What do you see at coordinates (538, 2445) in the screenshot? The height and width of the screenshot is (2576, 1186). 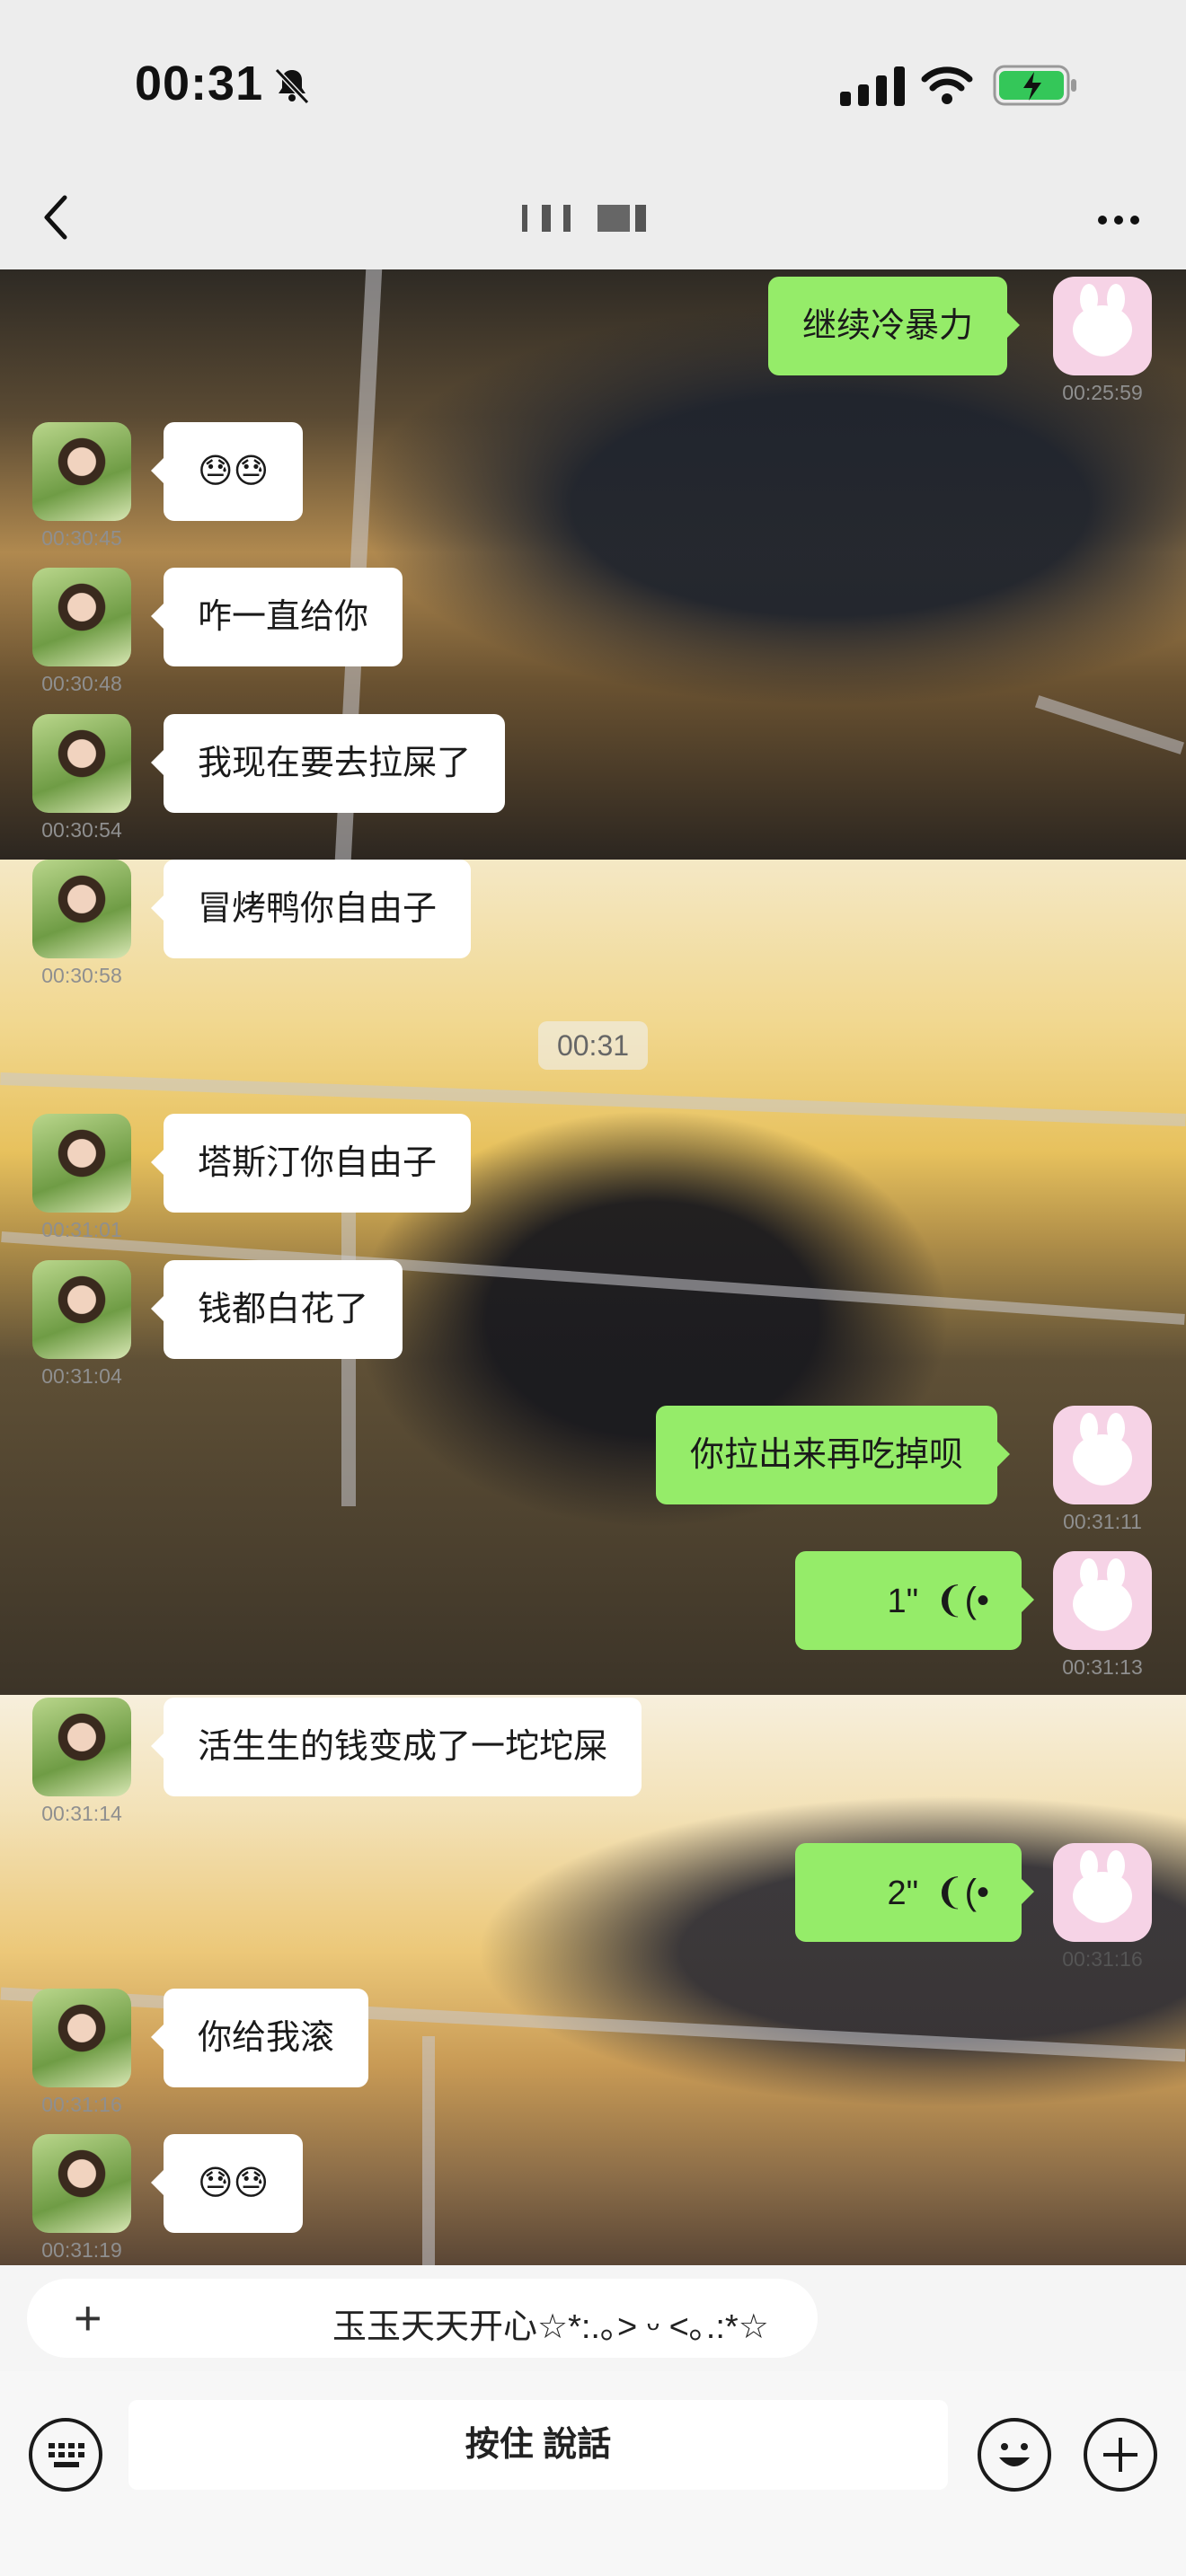 I see `hold-to-talk-button: 按住 說話` at bounding box center [538, 2445].